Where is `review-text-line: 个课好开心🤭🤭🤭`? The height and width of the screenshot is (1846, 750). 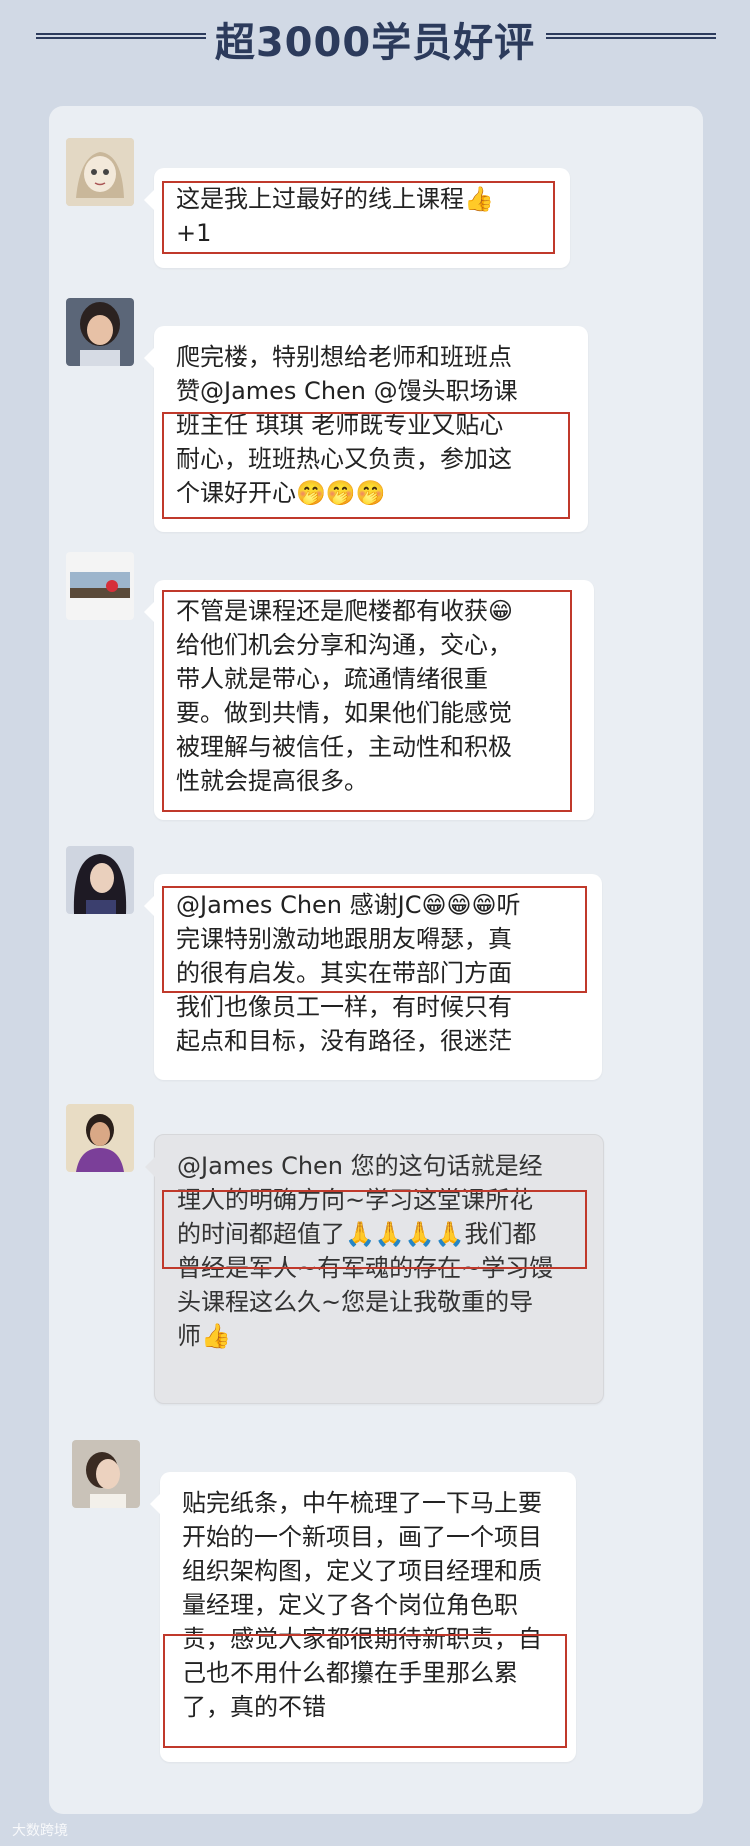
review-text-line: 个课好开心🤭🤭🤭 is located at coordinates (281, 493).